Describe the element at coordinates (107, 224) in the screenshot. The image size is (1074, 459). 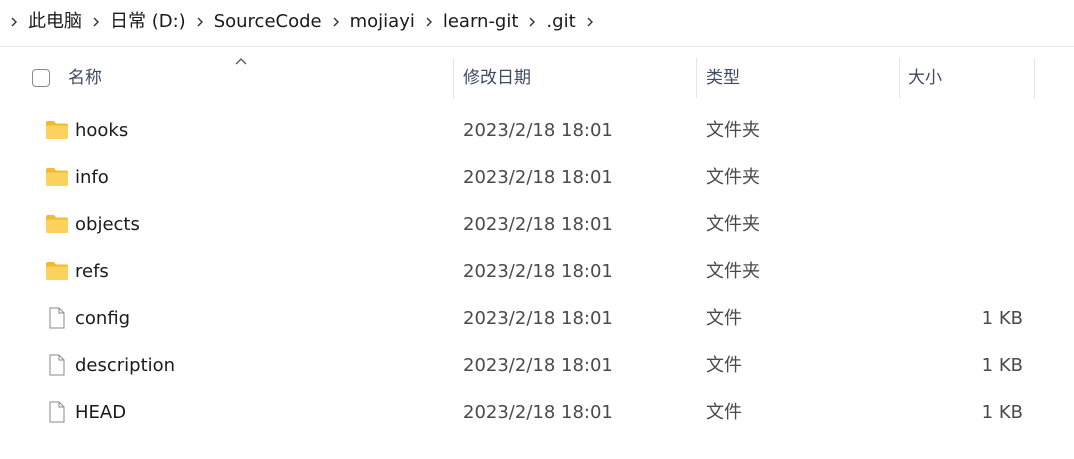
I see `file-name: objects` at that location.